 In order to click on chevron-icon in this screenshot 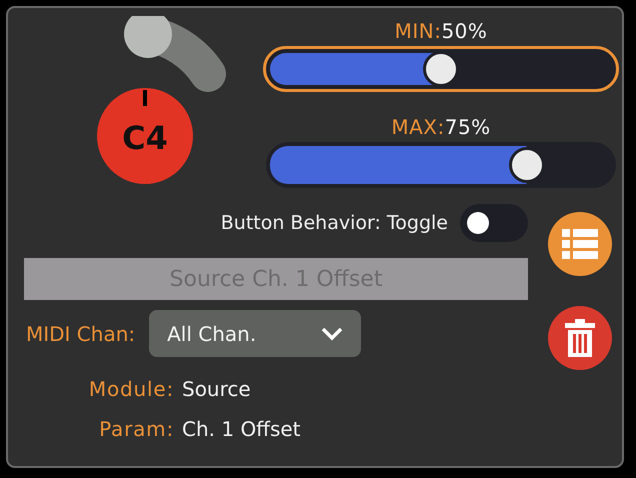, I will do `click(332, 333)`.